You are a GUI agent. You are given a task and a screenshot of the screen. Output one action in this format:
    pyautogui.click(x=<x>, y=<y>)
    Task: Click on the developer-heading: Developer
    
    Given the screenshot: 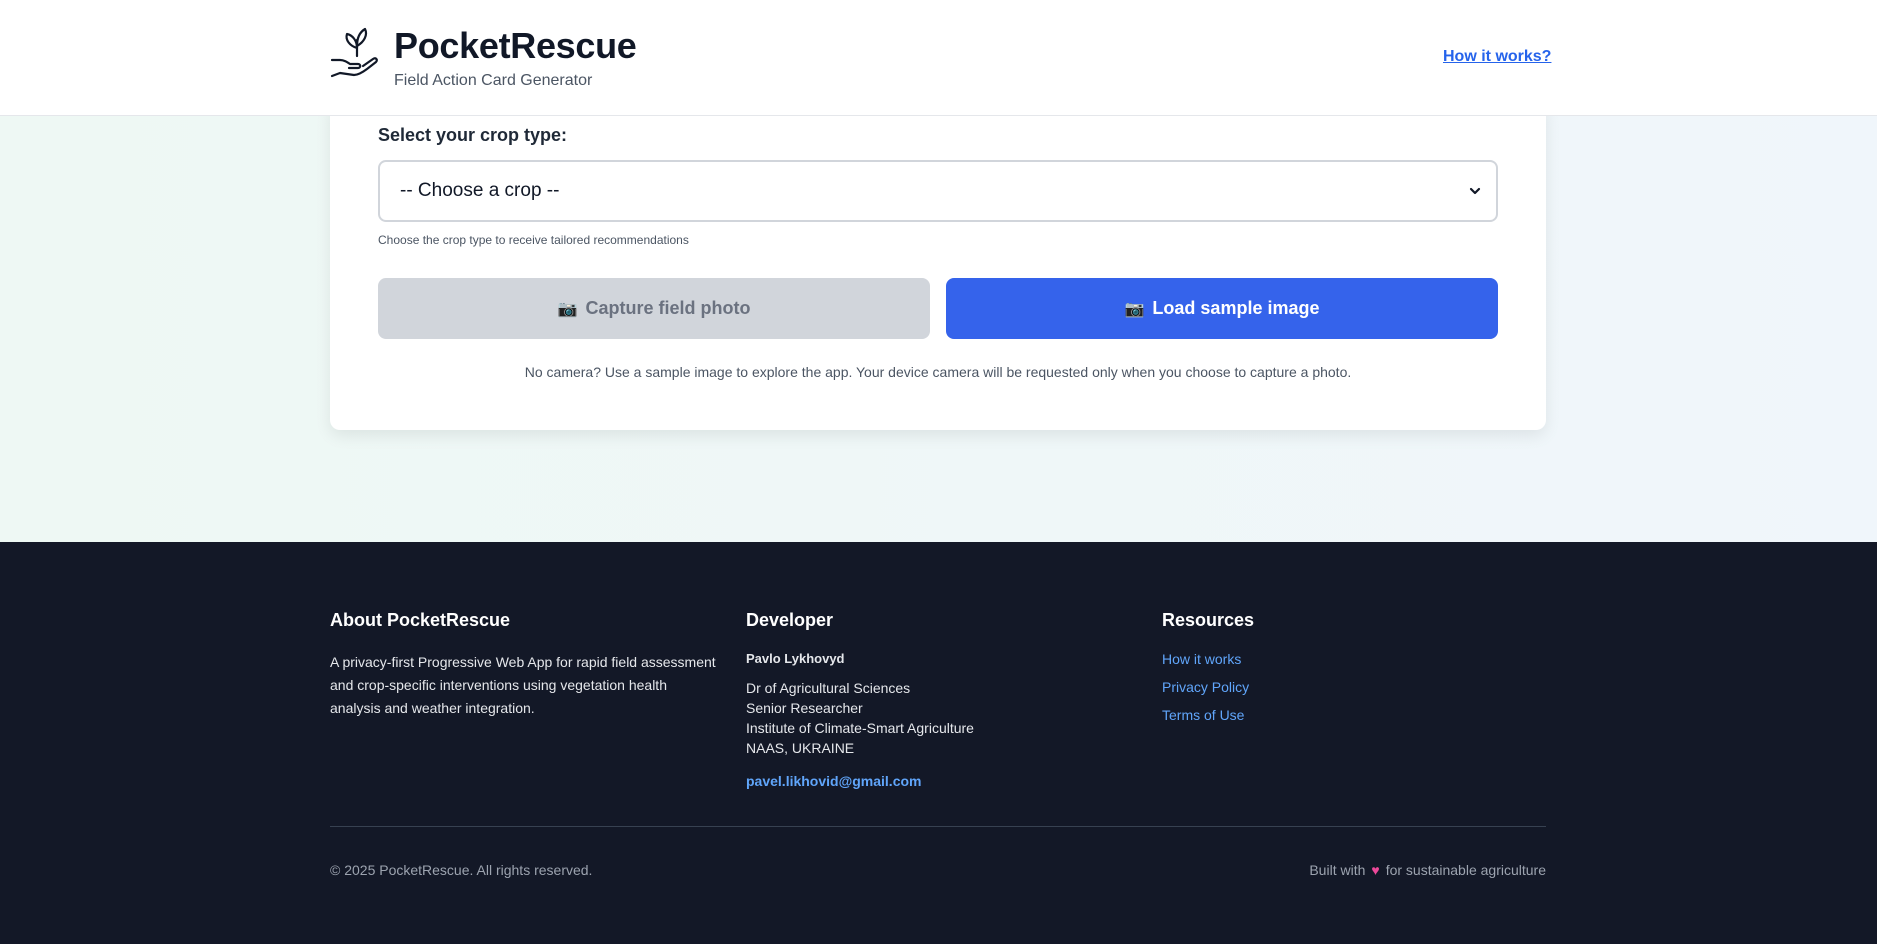 What is the action you would take?
    pyautogui.click(x=790, y=620)
    